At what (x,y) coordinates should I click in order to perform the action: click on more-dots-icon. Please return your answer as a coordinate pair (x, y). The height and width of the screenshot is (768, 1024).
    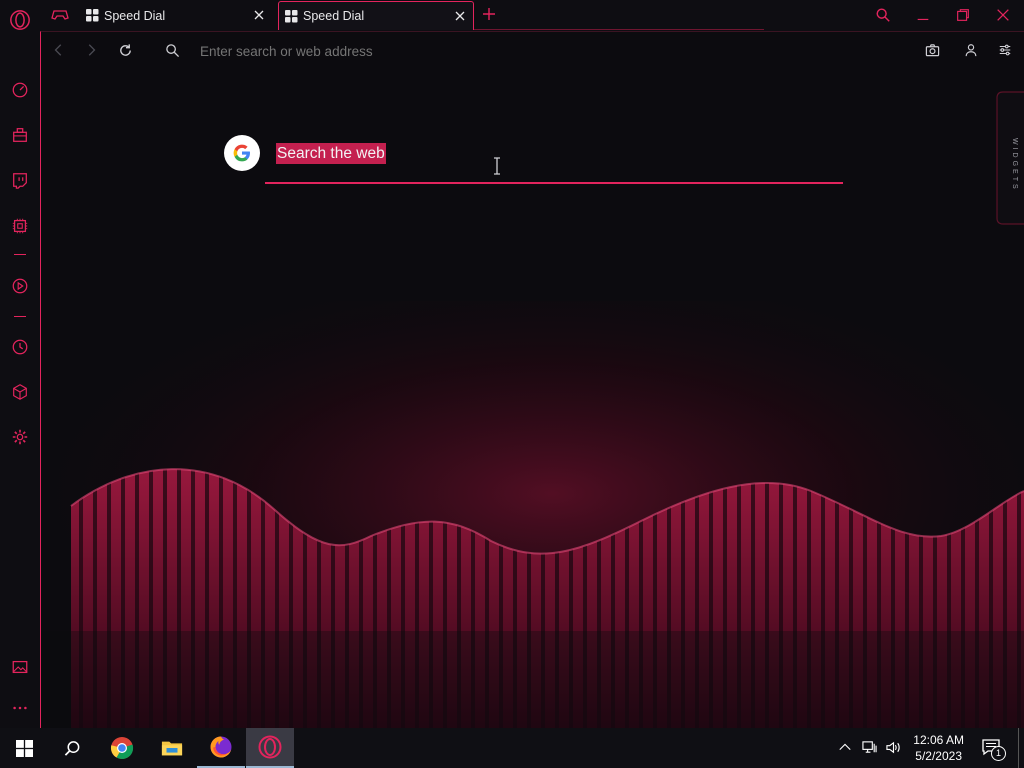
    Looking at the image, I should click on (20, 708).